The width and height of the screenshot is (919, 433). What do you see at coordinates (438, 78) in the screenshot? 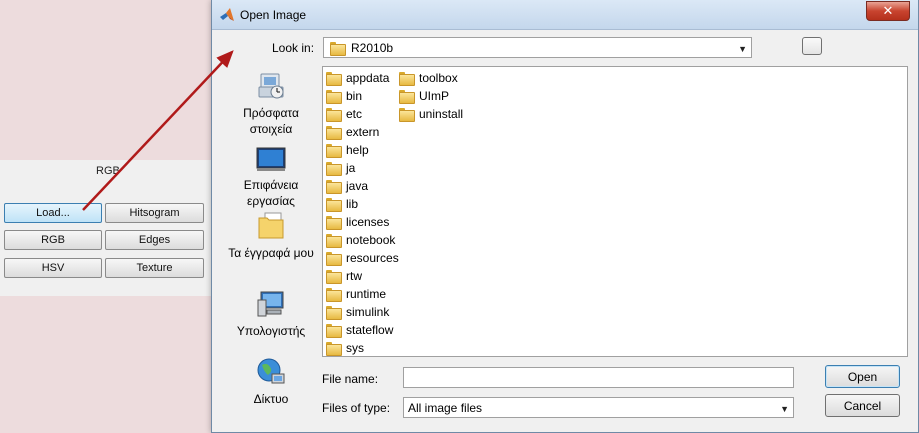
I see `file-name: toolbox` at bounding box center [438, 78].